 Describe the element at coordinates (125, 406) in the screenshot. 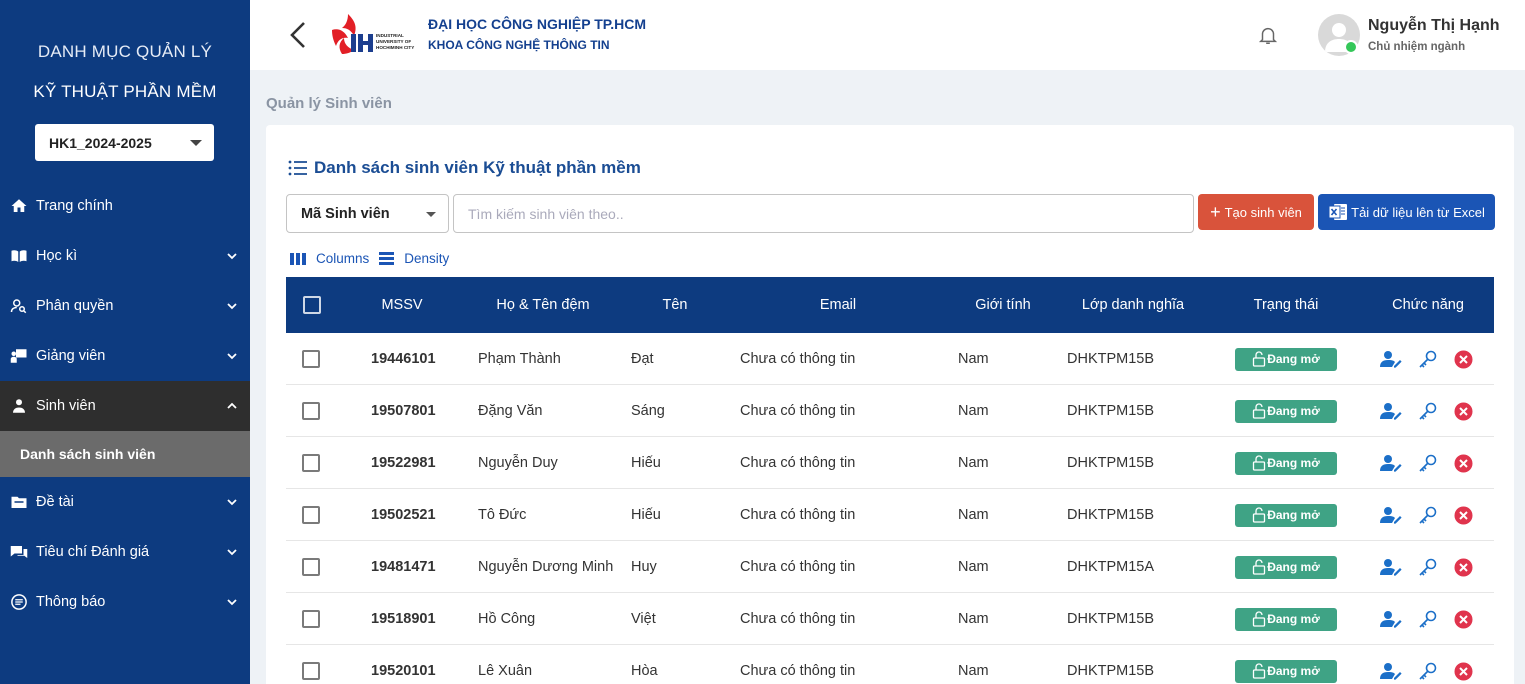

I see `sidebar-item-sinh-vien: Sinh viên` at that location.